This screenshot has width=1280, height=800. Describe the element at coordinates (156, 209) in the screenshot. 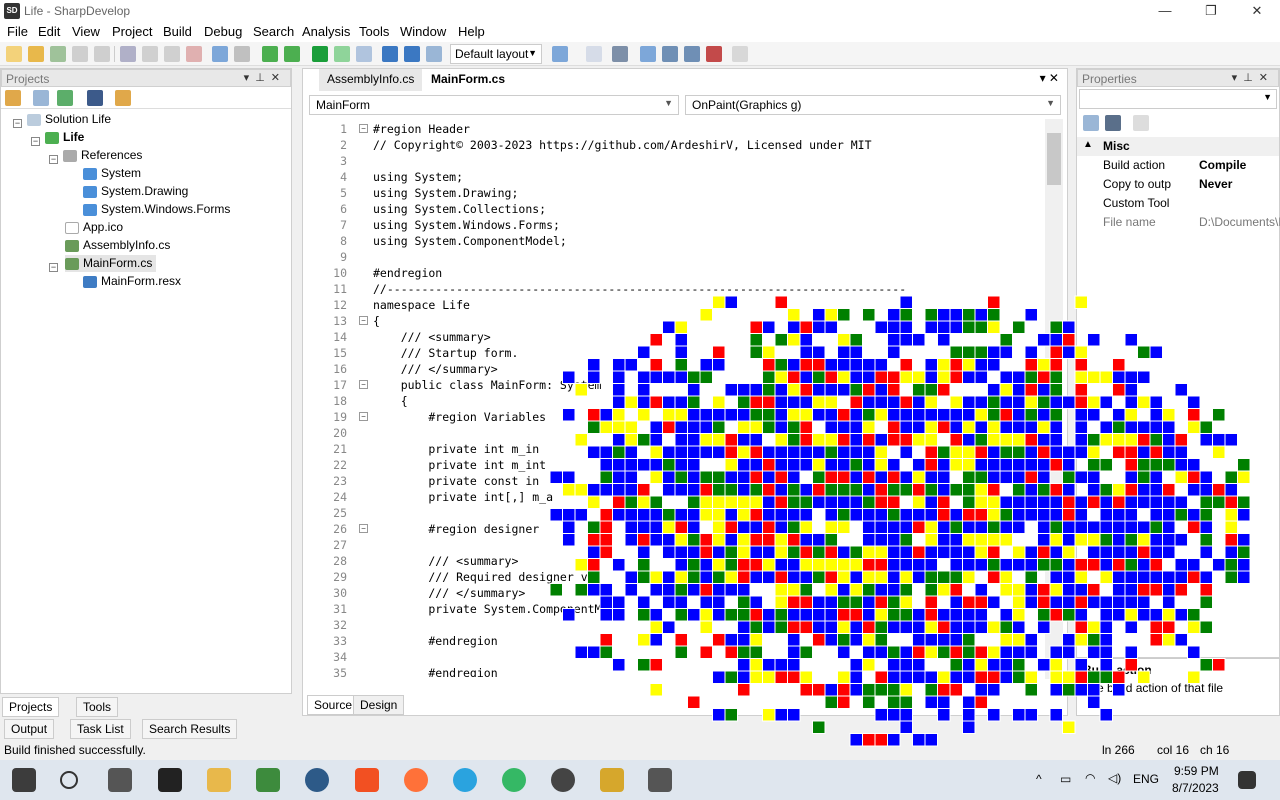

I see `tree-ref-system-windows-forms: System.Windows.Forms` at that location.